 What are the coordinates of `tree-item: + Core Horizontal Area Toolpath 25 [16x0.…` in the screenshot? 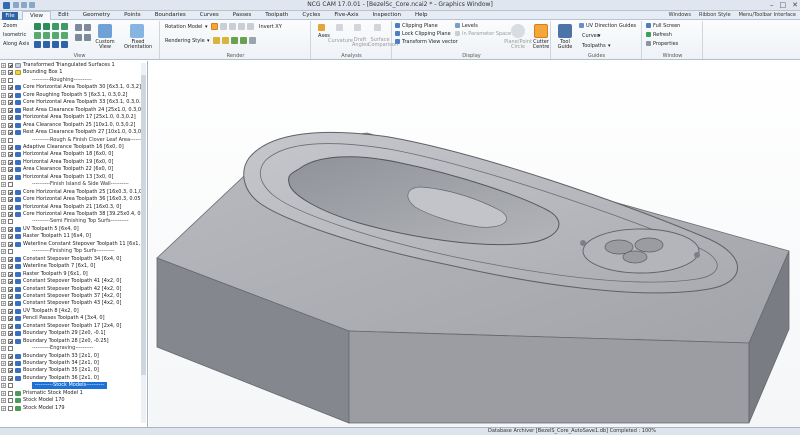 It's located at (73, 192).